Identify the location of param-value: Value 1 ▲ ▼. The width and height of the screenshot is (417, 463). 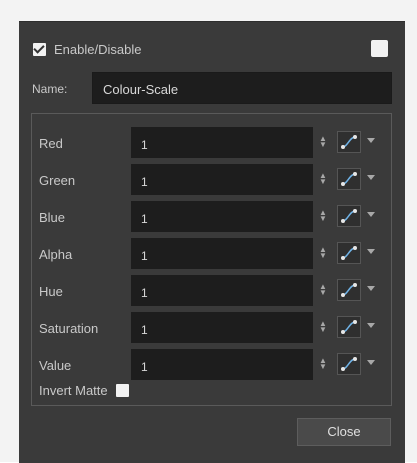
(214, 364).